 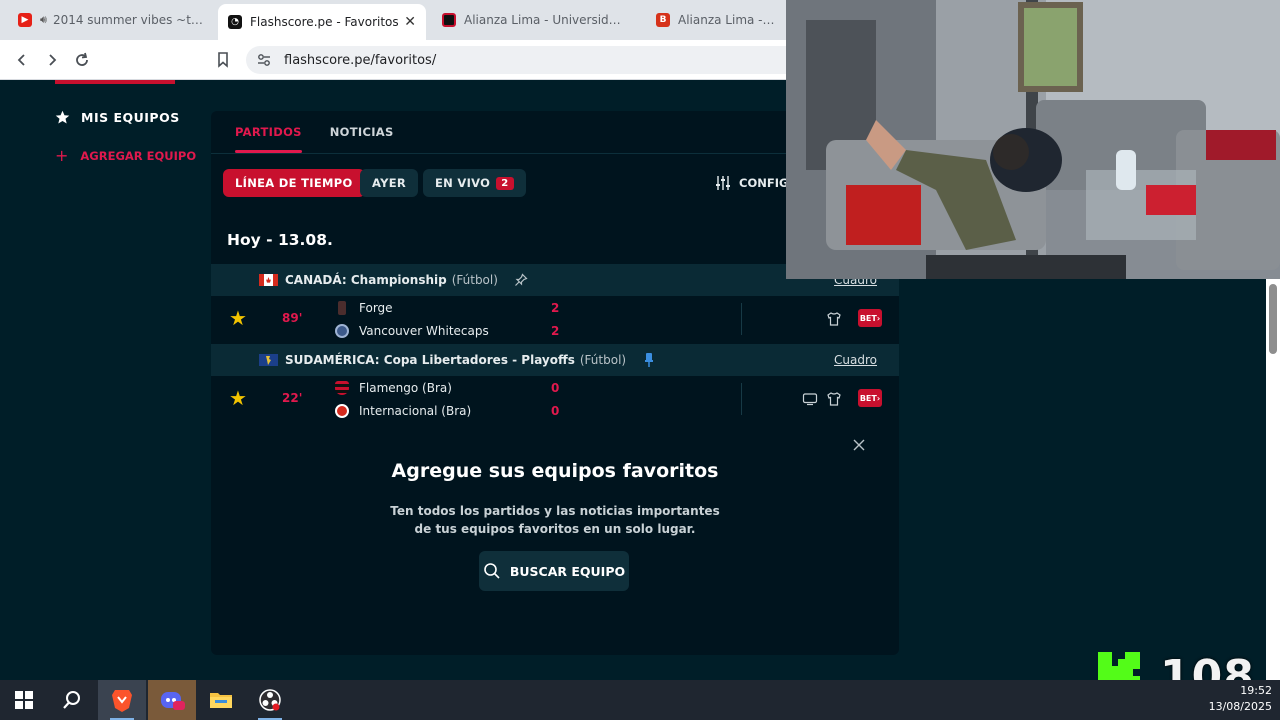 What do you see at coordinates (555, 319) in the screenshot?
I see `match-row: ★ 89' Forge Vancouver Whitecaps 2 2 BET ›` at bounding box center [555, 319].